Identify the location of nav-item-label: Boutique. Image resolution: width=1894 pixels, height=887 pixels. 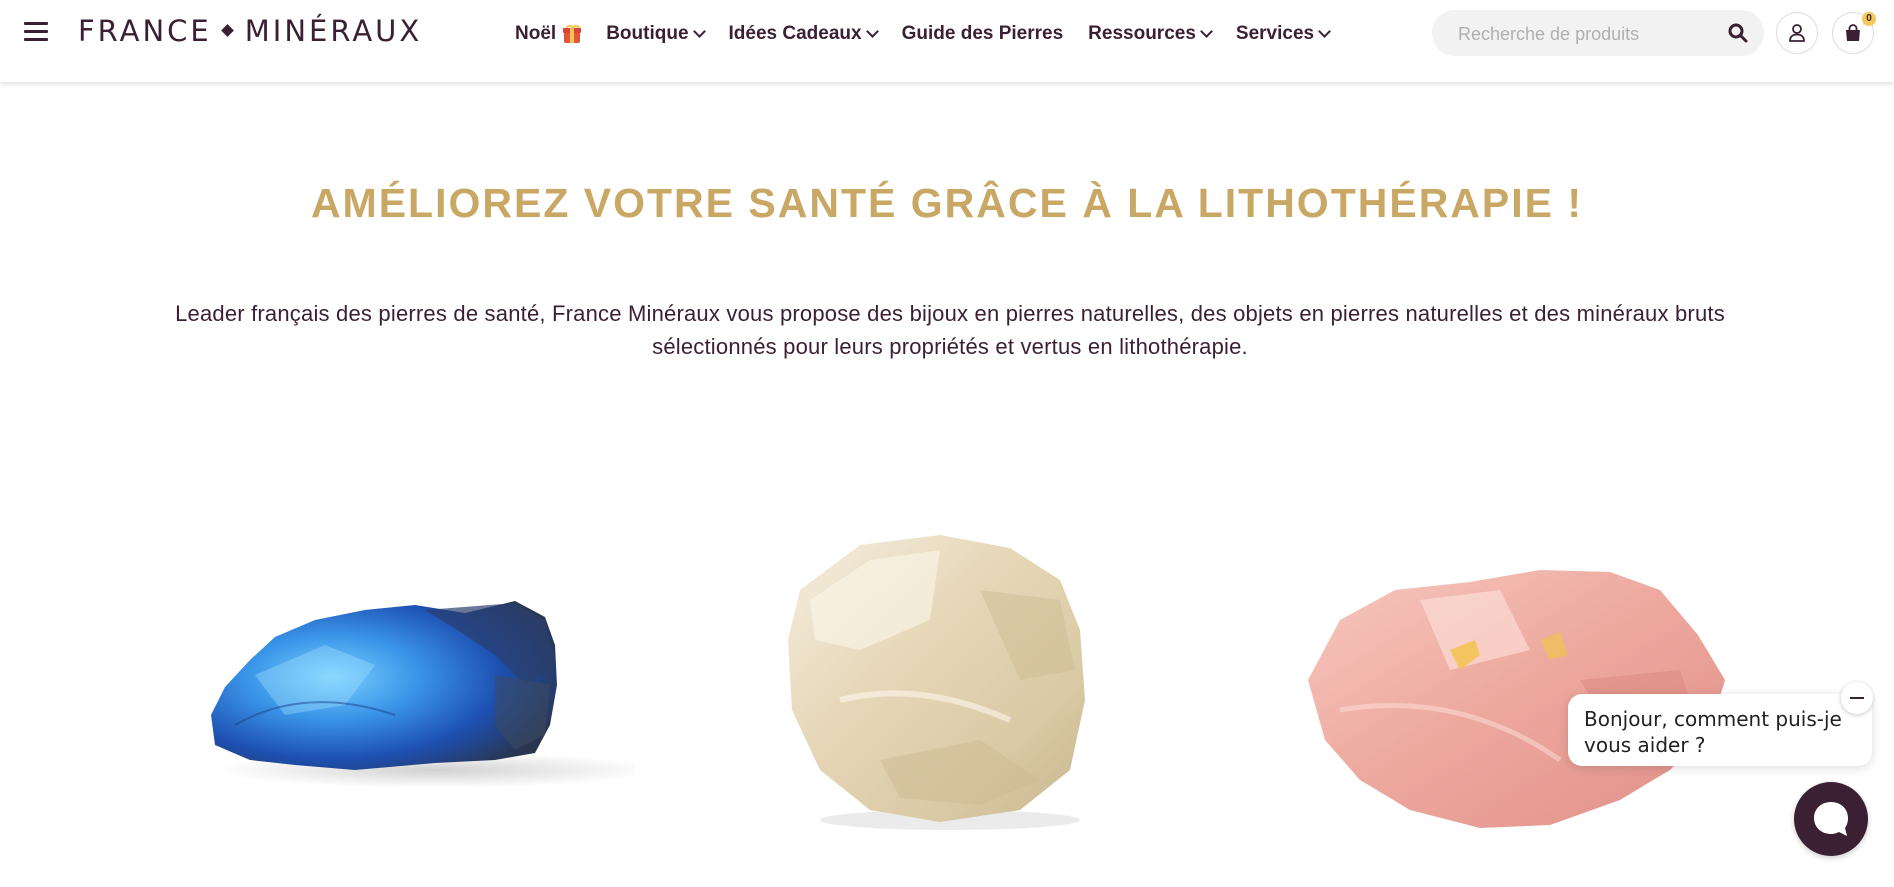
(647, 33).